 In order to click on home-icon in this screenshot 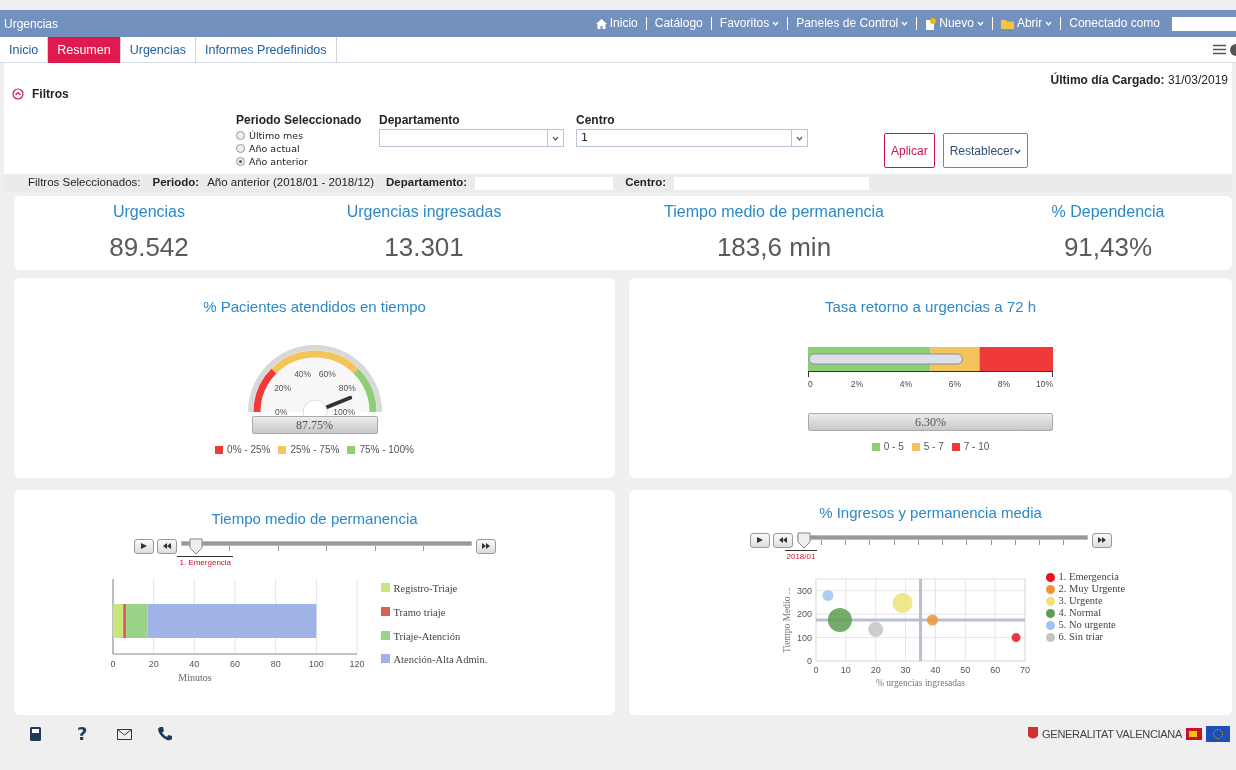, I will do `click(601, 23)`.